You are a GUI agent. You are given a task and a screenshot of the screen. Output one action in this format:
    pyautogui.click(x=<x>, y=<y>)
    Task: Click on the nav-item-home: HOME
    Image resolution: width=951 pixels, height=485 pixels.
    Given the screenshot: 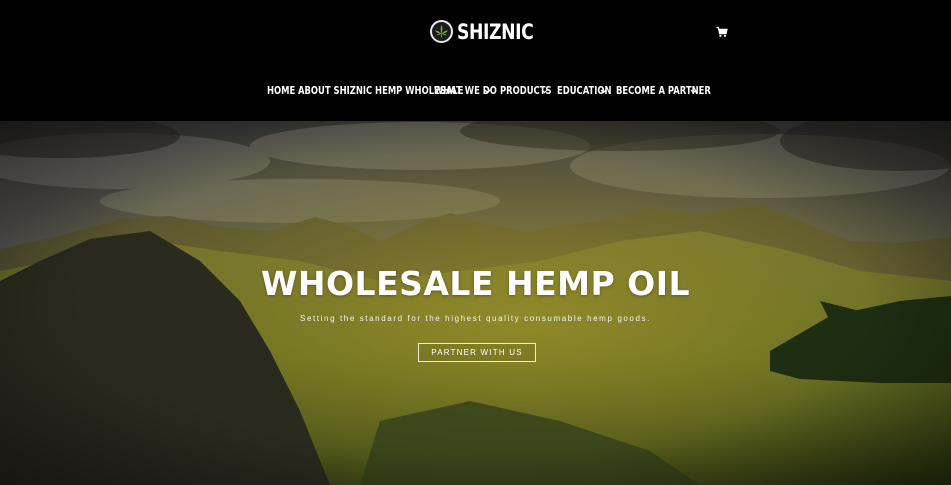 What is the action you would take?
    pyautogui.click(x=281, y=91)
    